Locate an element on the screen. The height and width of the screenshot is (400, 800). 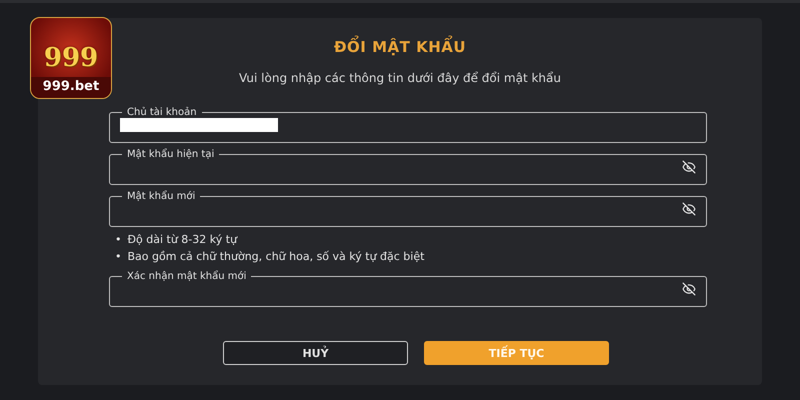
logo-number: 999 is located at coordinates (71, 58).